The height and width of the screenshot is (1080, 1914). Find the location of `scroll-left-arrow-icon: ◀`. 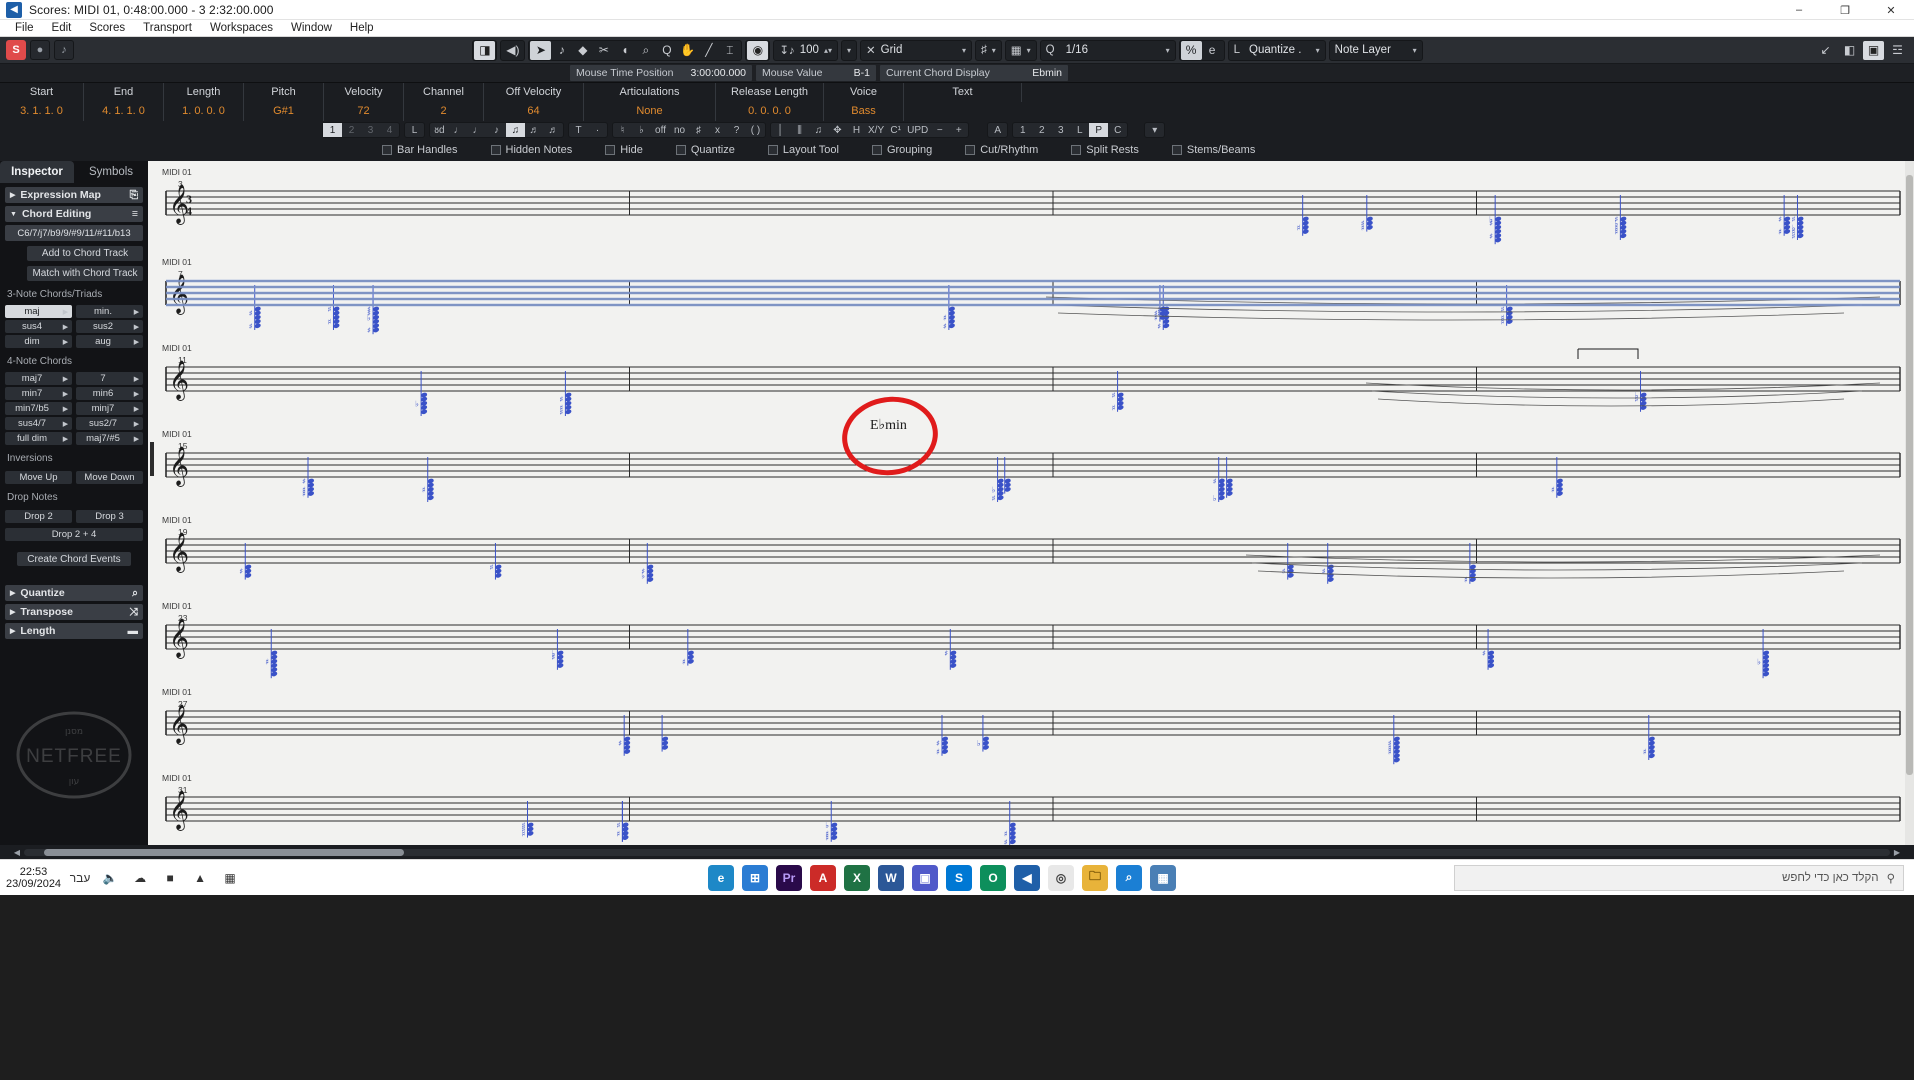

scroll-left-arrow-icon: ◀ is located at coordinates (17, 852).